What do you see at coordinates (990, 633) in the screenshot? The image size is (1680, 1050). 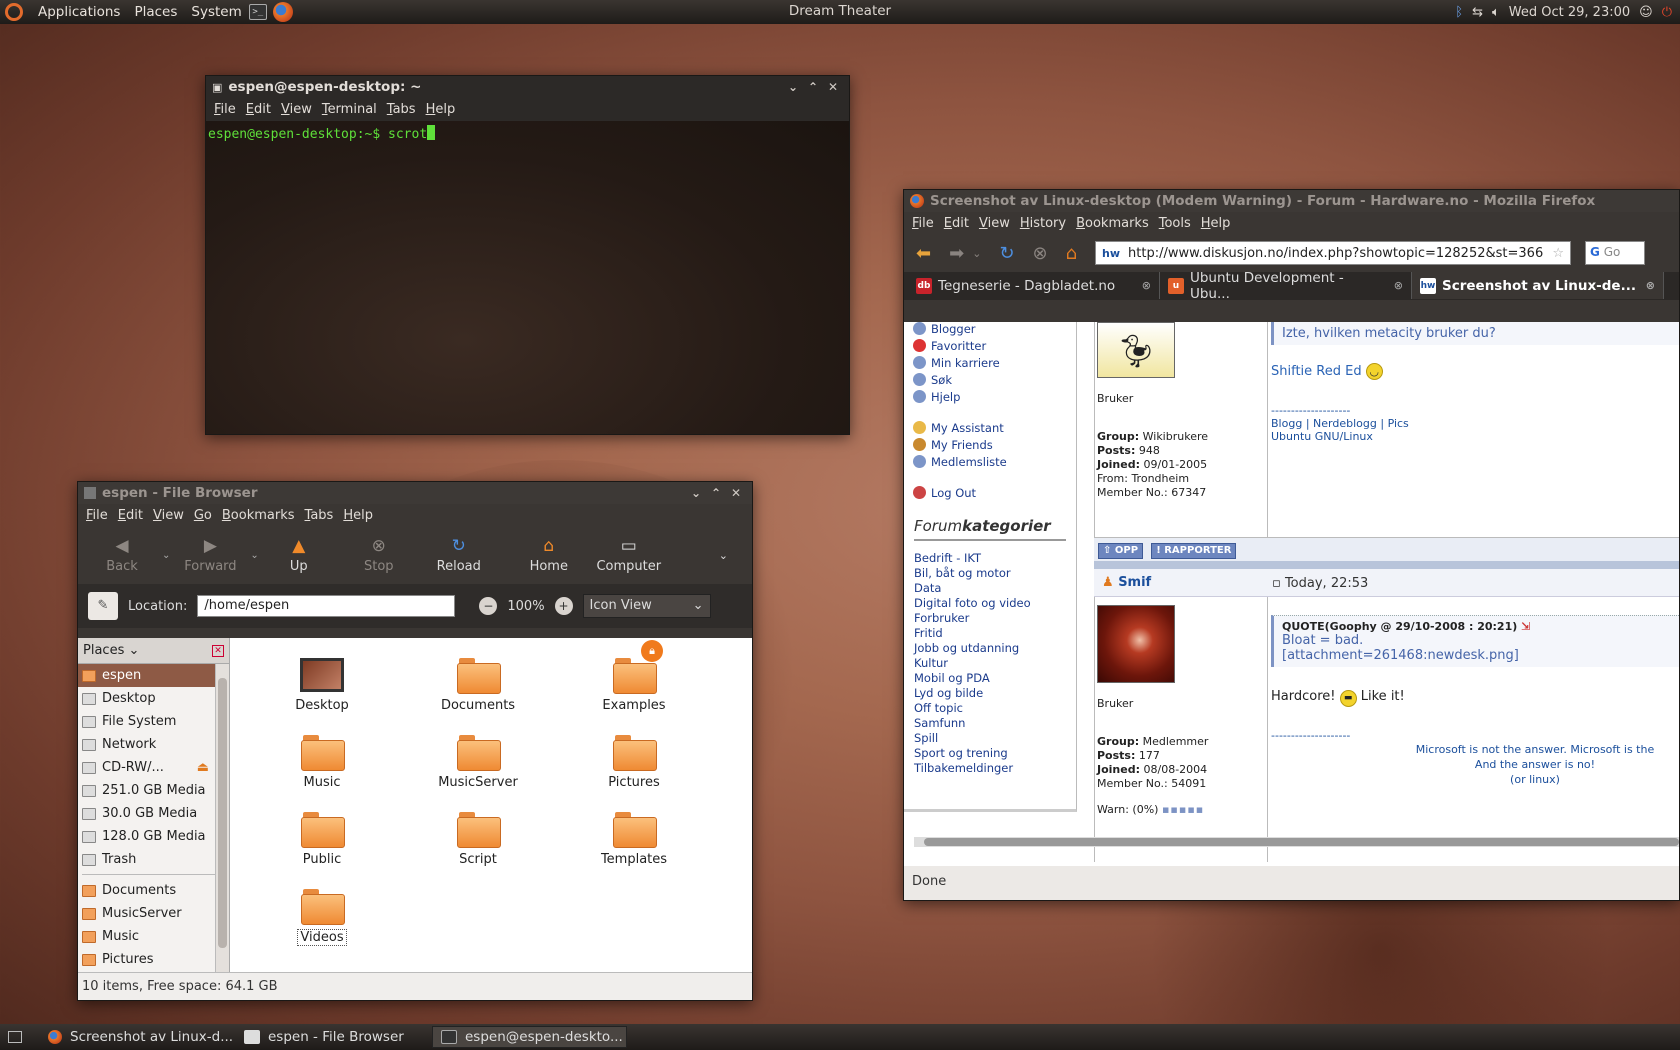 I see `category-link: Fritid` at bounding box center [990, 633].